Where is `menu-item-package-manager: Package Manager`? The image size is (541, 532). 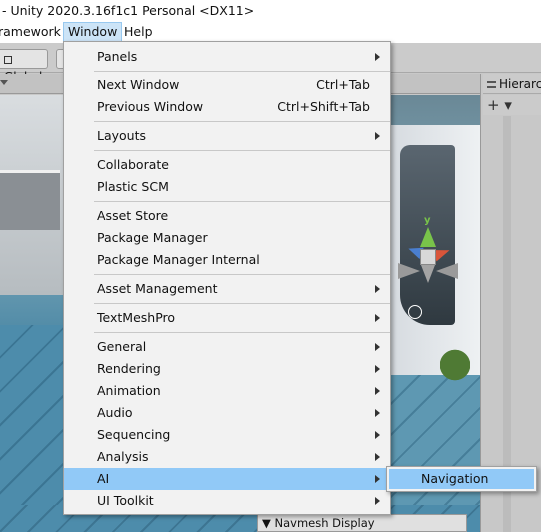 menu-item-package-manager: Package Manager is located at coordinates (227, 238).